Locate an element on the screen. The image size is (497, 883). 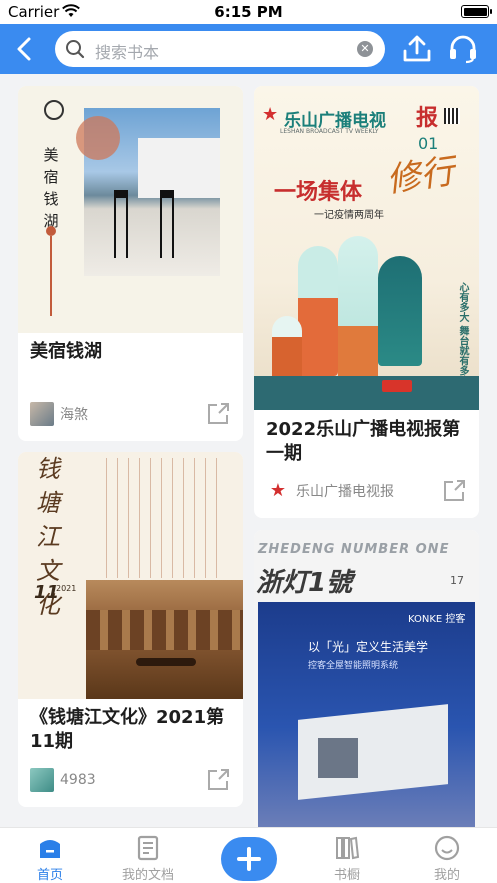
cover-photo is located at coordinates (164, 639).